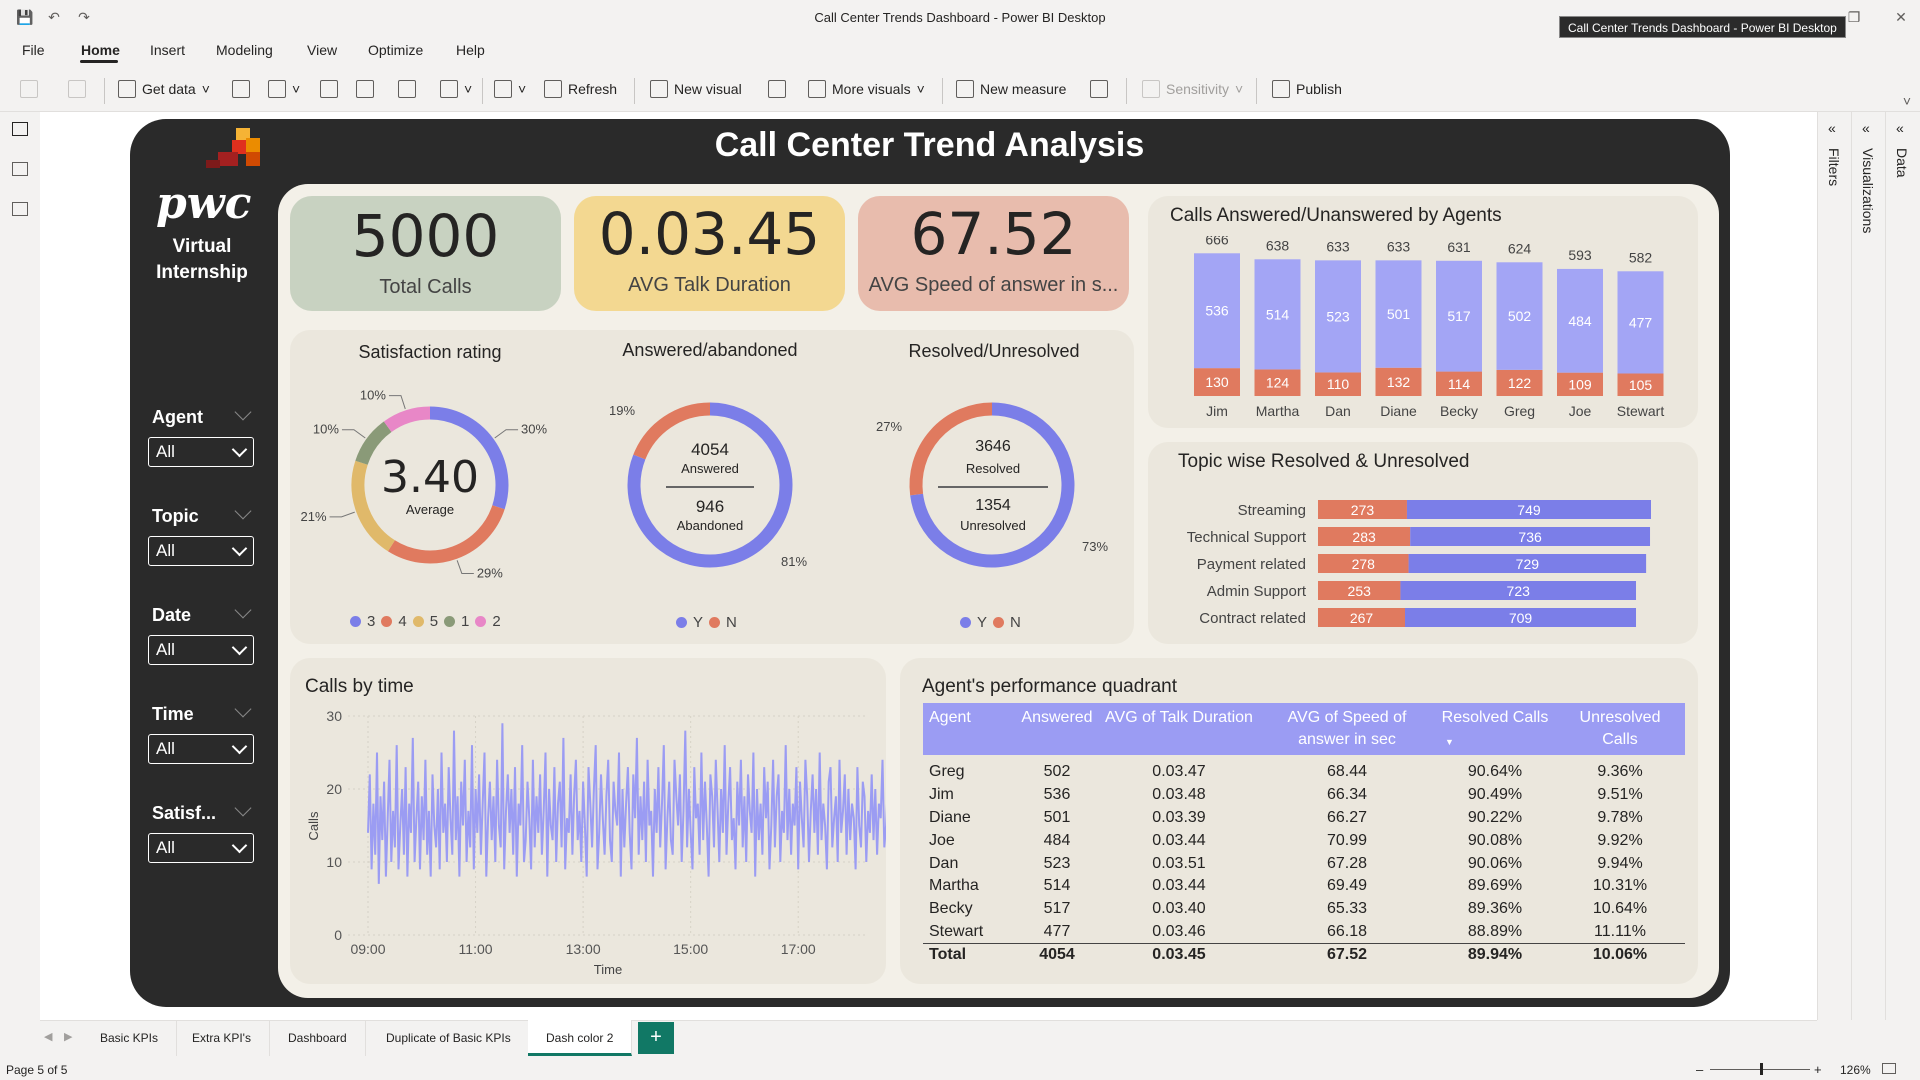  Describe the element at coordinates (20, 129) in the screenshot. I see `report-view-icon` at that location.